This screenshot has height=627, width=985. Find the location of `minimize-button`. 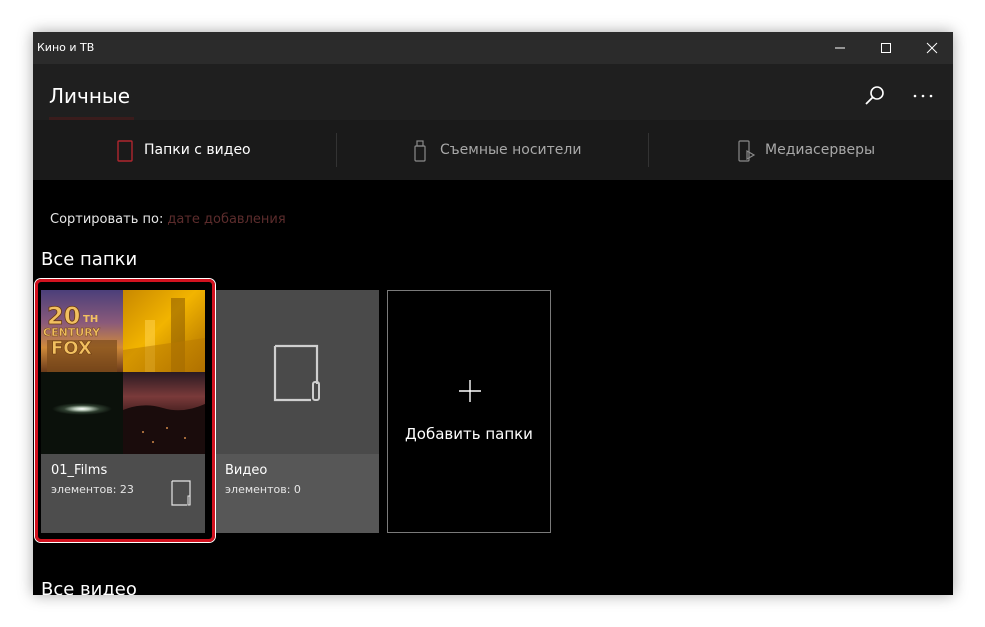

minimize-button is located at coordinates (840, 48).